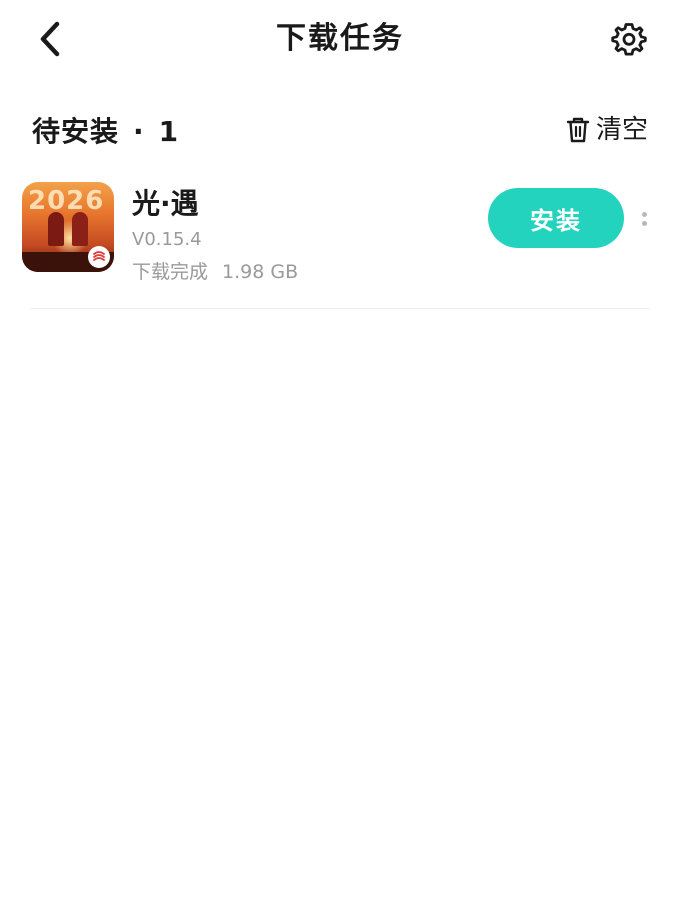  What do you see at coordinates (169, 131) in the screenshot?
I see `section-count: 1` at bounding box center [169, 131].